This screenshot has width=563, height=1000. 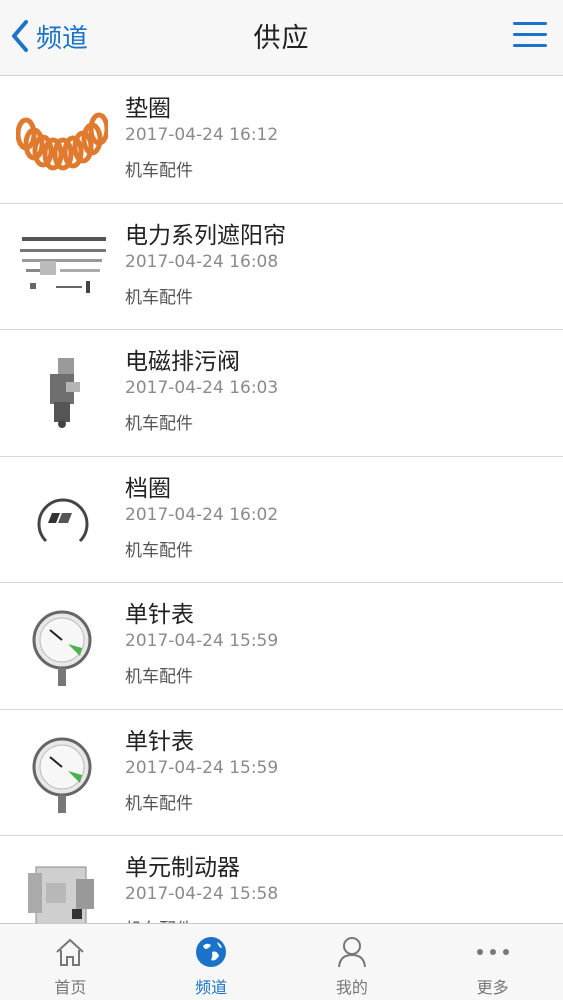 I want to click on more-icon, so click(x=493, y=952).